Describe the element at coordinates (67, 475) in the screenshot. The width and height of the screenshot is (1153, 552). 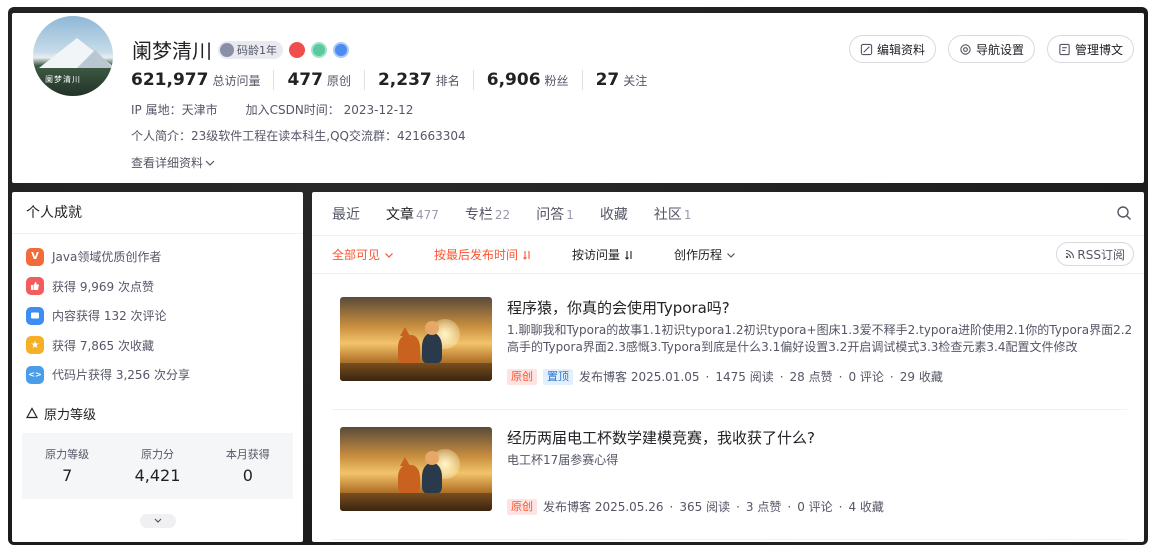
I see `level-stat-value: 7` at that location.